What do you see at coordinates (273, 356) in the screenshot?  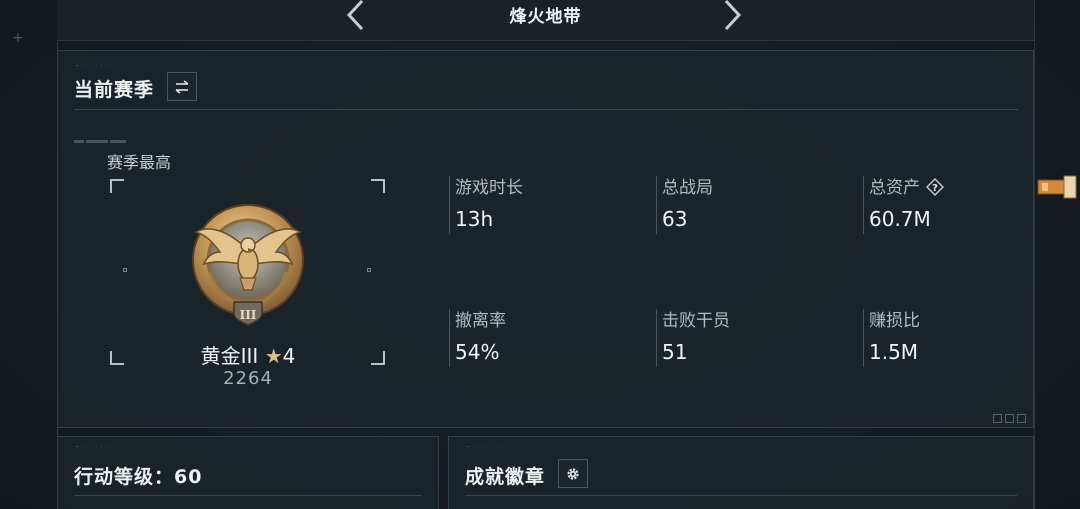 I see `star-icon: ★` at bounding box center [273, 356].